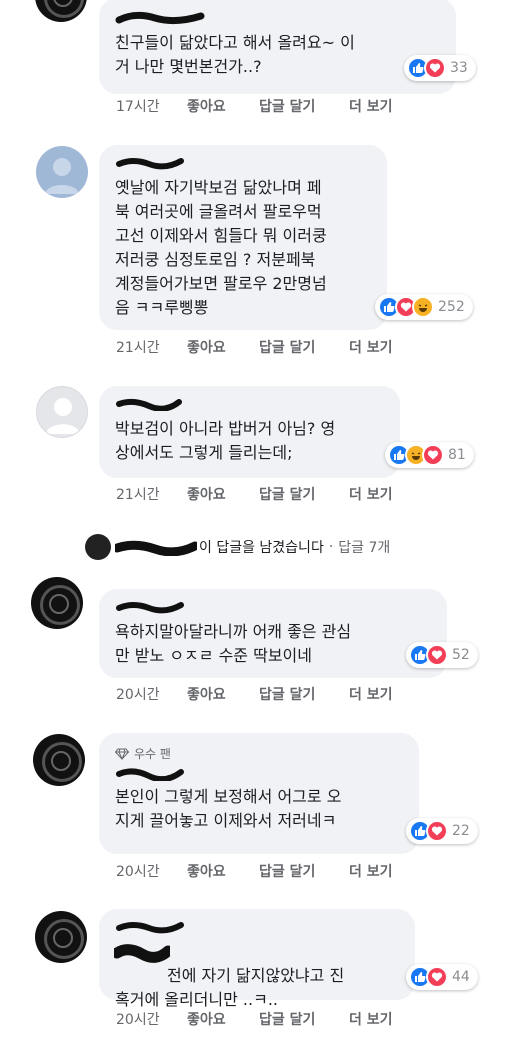 Image resolution: width=517 pixels, height=1053 pixels. I want to click on reaction-summary: 44, so click(442, 977).